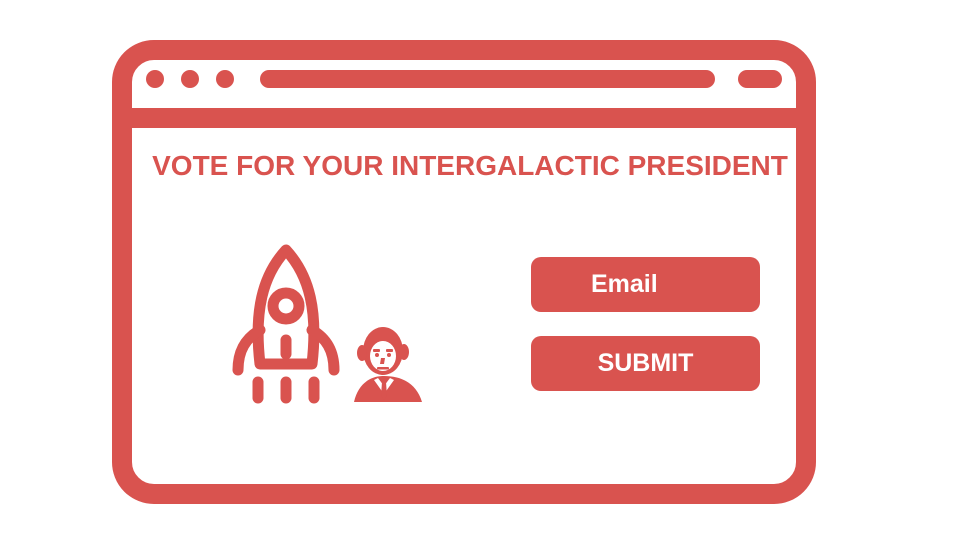 The width and height of the screenshot is (960, 560). What do you see at coordinates (760, 79) in the screenshot?
I see `browser-menu-button` at bounding box center [760, 79].